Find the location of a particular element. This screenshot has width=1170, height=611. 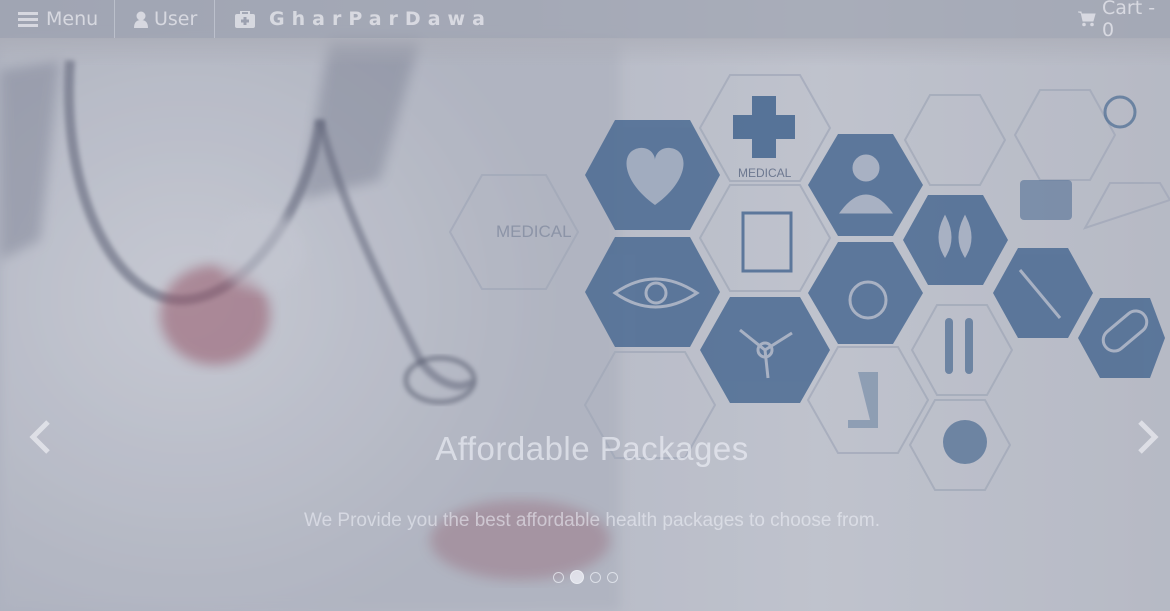

navbar-shadow is located at coordinates (585, 52).